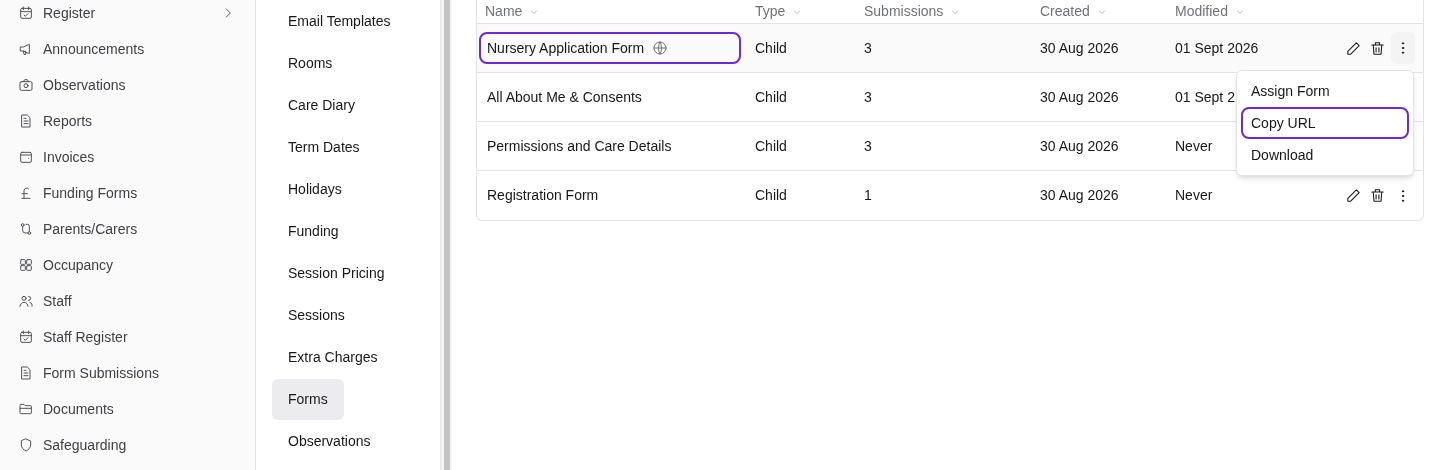 Image resolution: width=1440 pixels, height=470 pixels. I want to click on form-name-link: Nursery Application Form, so click(610, 48).